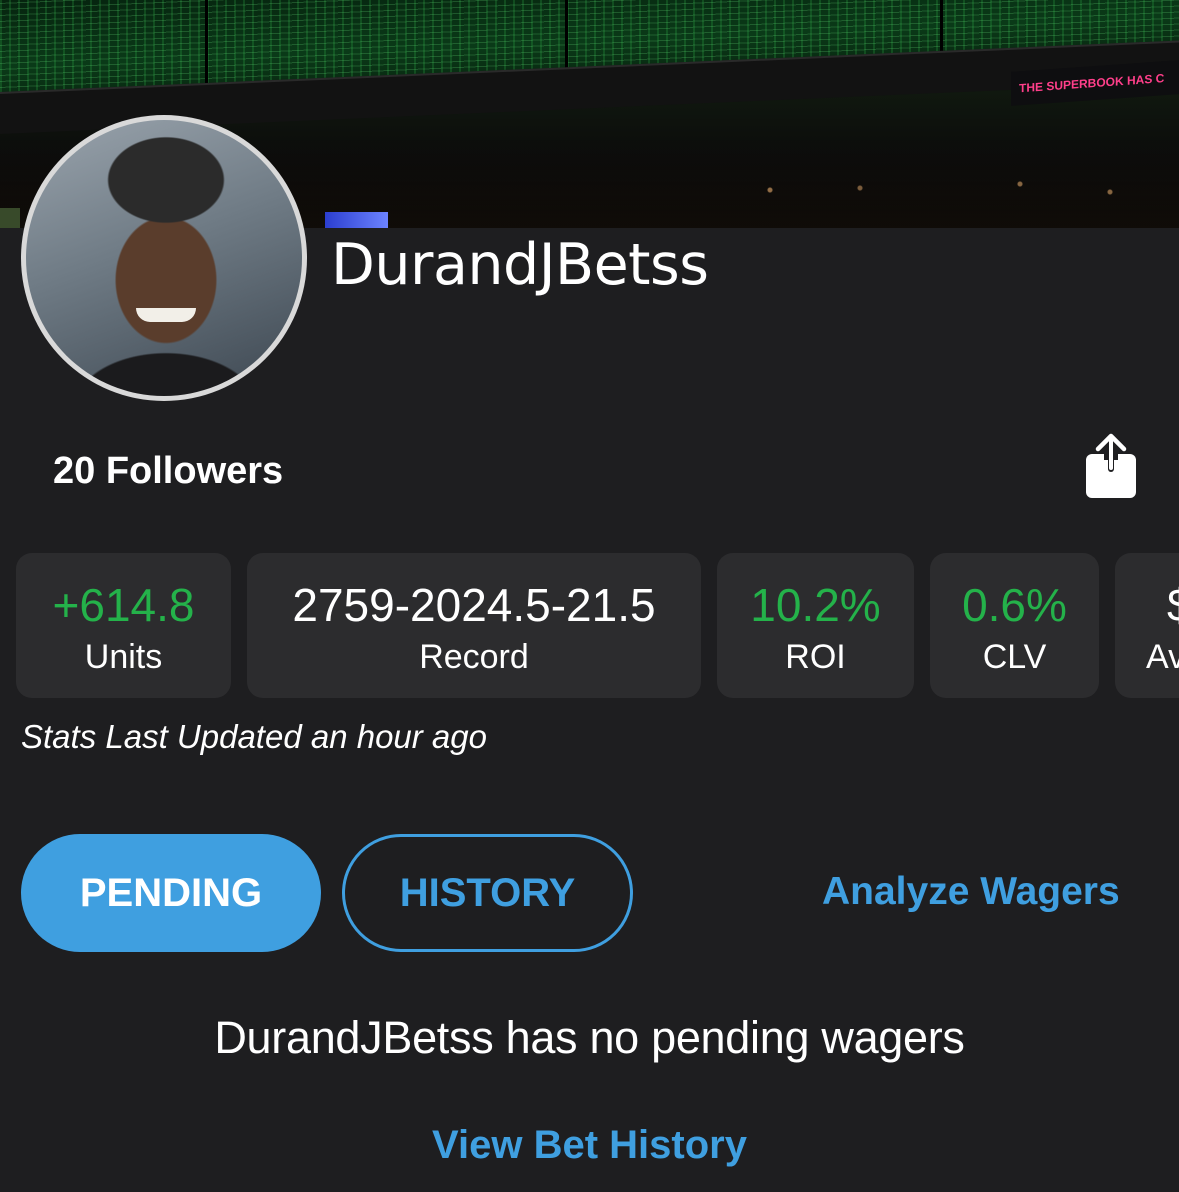 The image size is (1179, 1192). I want to click on stat-card-record: 2759-2024.5-21.5 Record, so click(474, 625).